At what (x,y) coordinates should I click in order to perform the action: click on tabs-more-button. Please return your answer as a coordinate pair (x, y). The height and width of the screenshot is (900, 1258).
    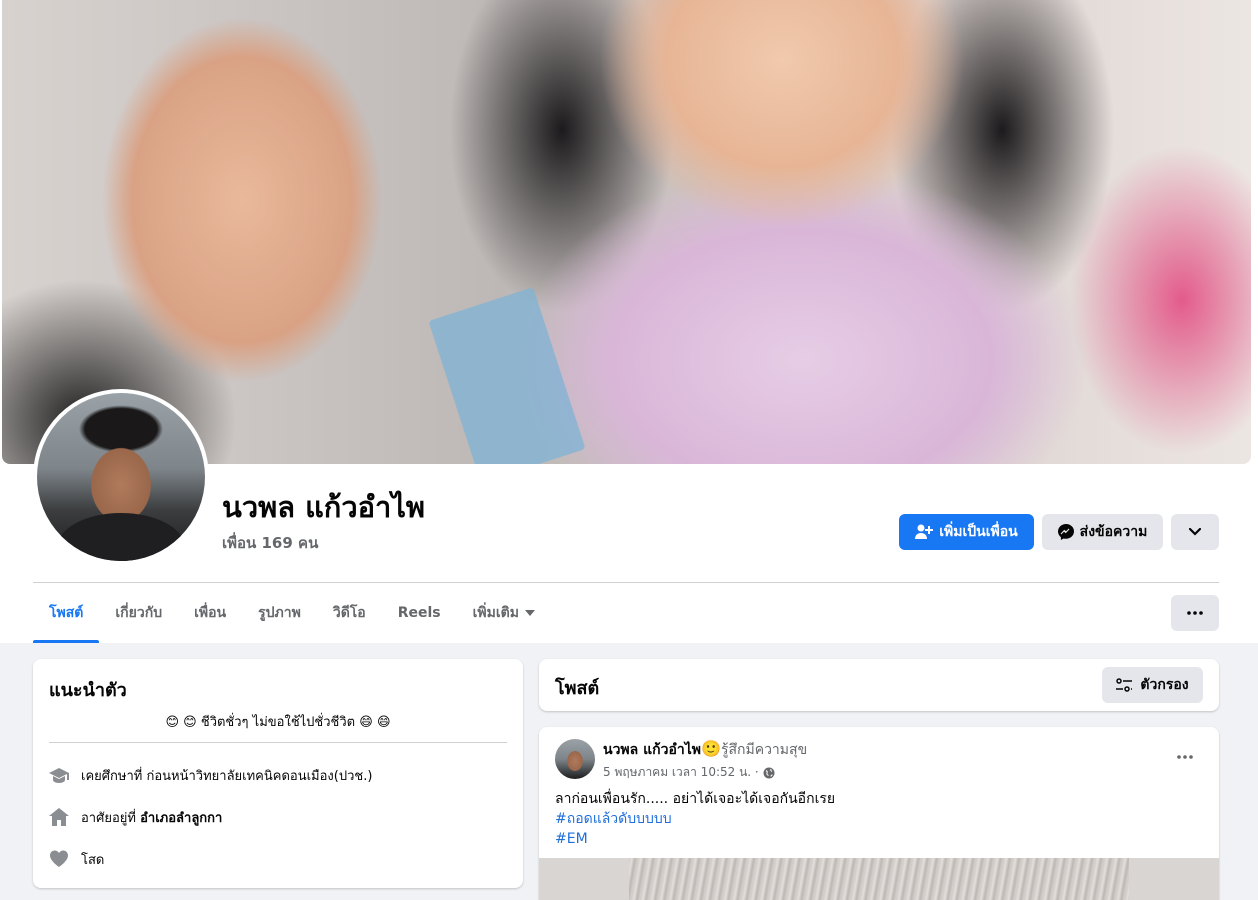
    Looking at the image, I should click on (1195, 613).